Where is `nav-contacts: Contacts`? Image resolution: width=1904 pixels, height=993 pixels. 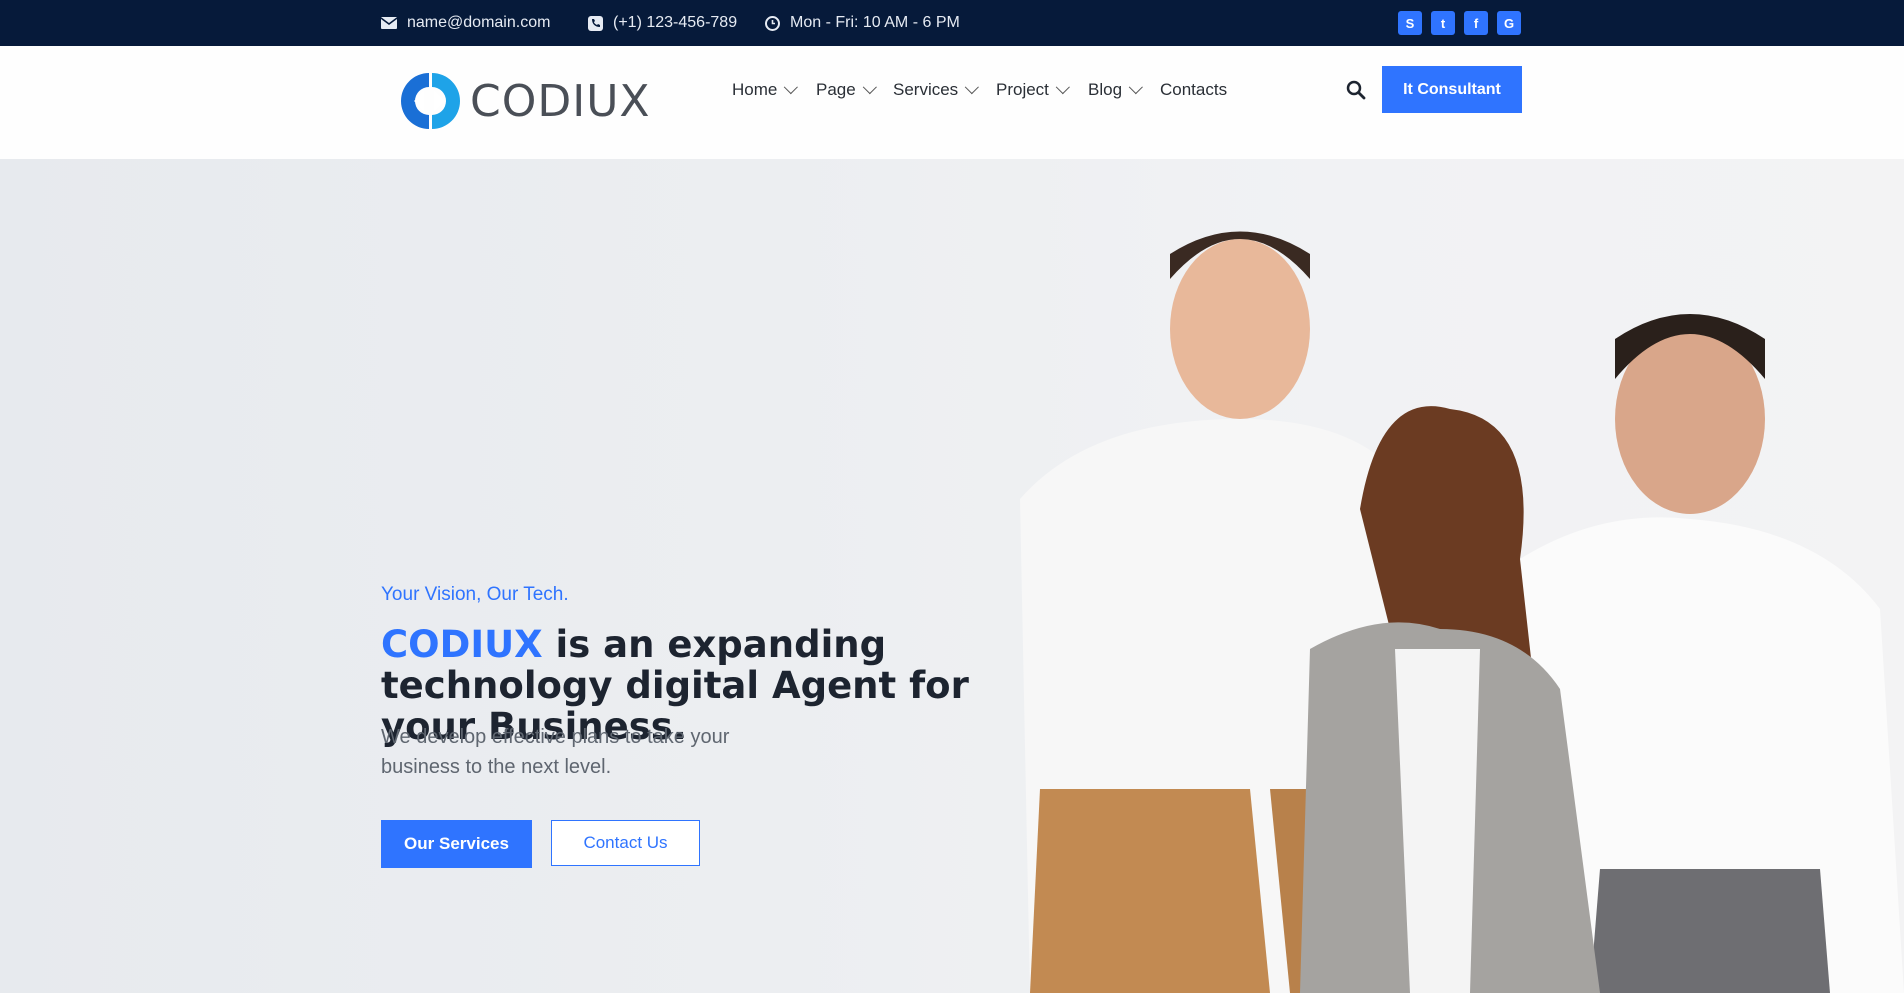 nav-contacts: Contacts is located at coordinates (1193, 90).